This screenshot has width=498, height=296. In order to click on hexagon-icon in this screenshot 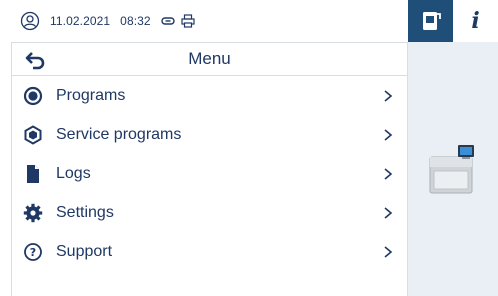, I will do `click(33, 134)`.